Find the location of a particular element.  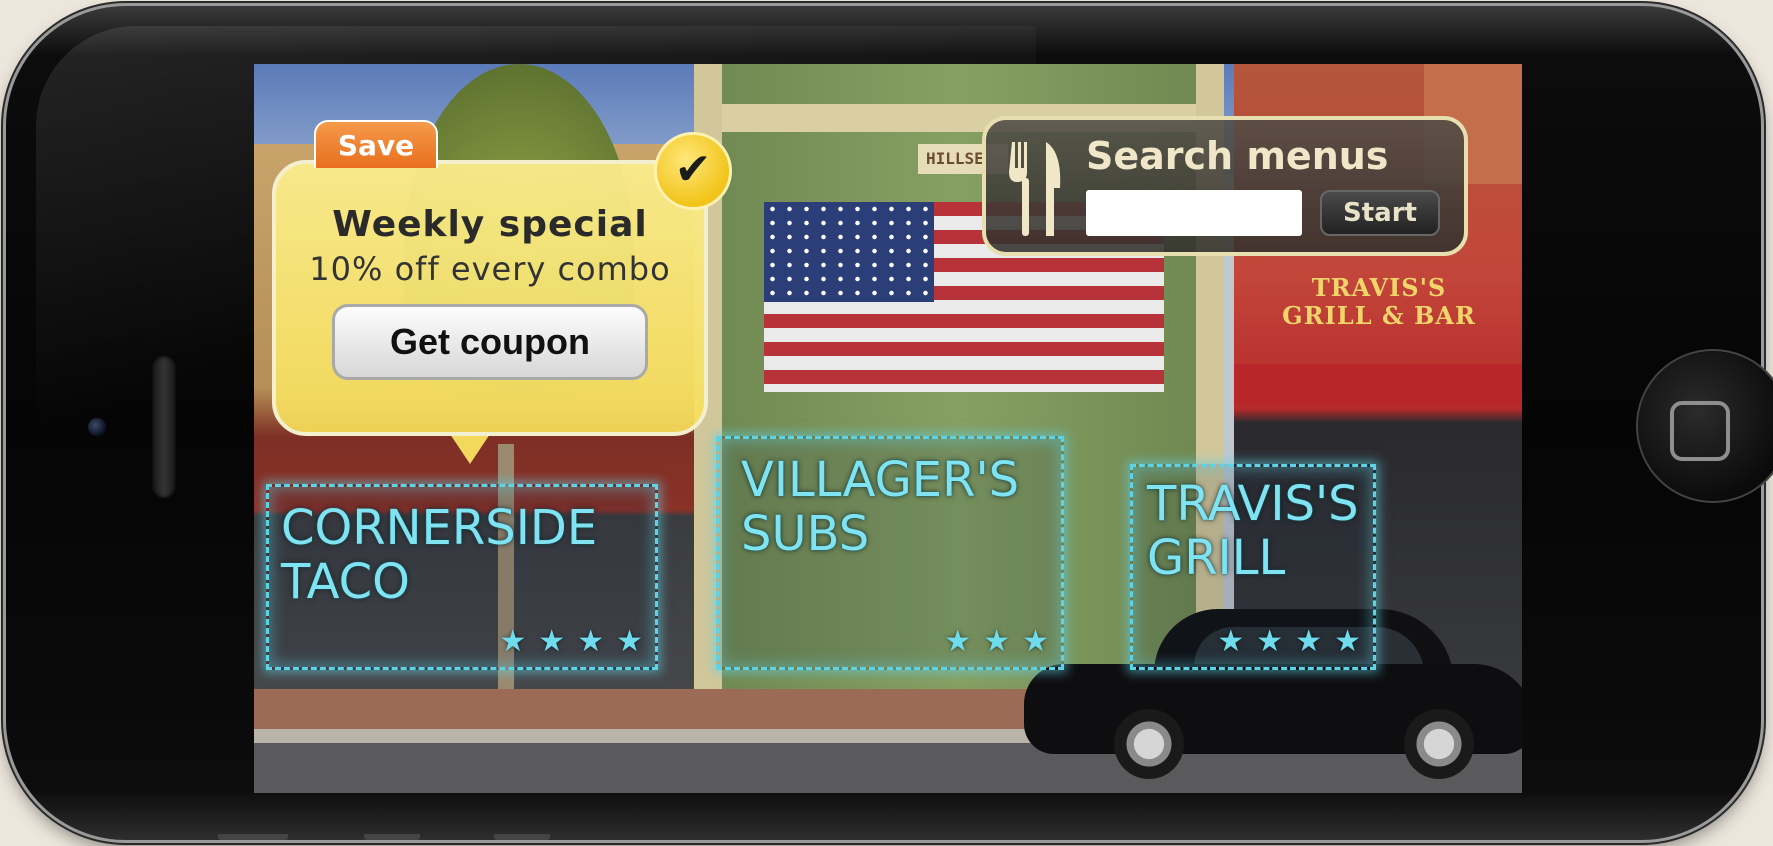

coupon-heading: Weekly special is located at coordinates (490, 224).